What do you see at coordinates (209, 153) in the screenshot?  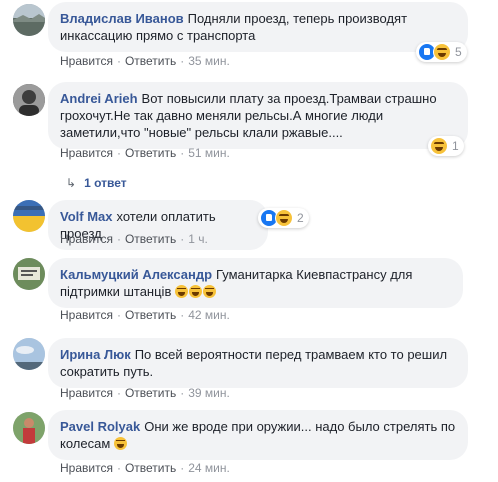 I see `comment-time: 51 мин.` at bounding box center [209, 153].